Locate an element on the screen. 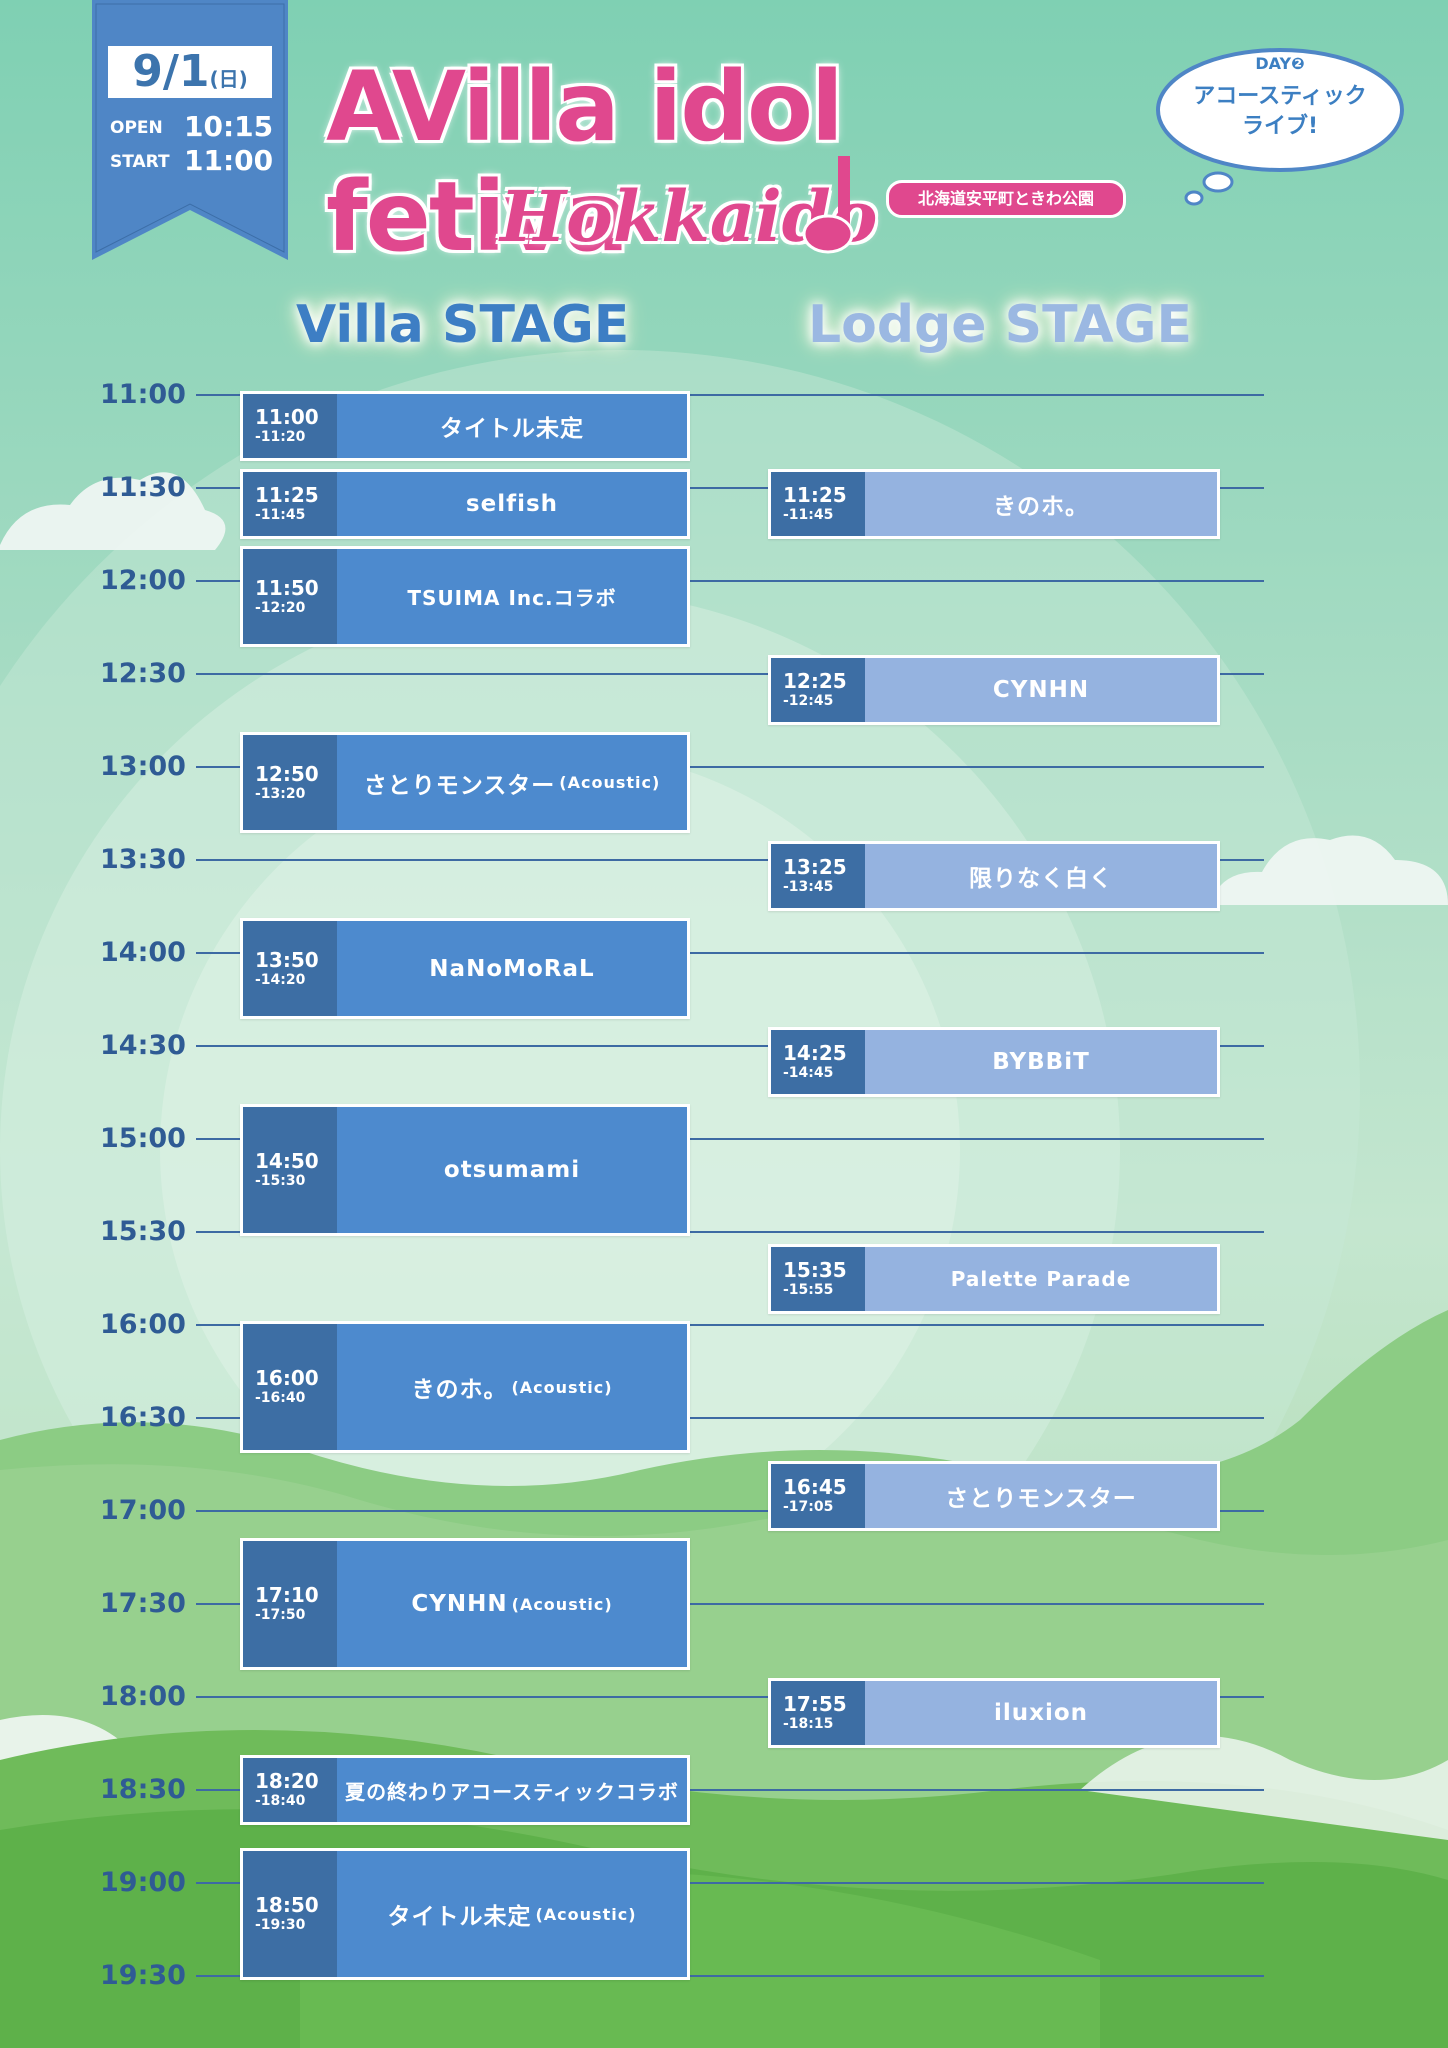 This screenshot has height=2048, width=1448. artist-name: きのホ。 is located at coordinates (1041, 506).